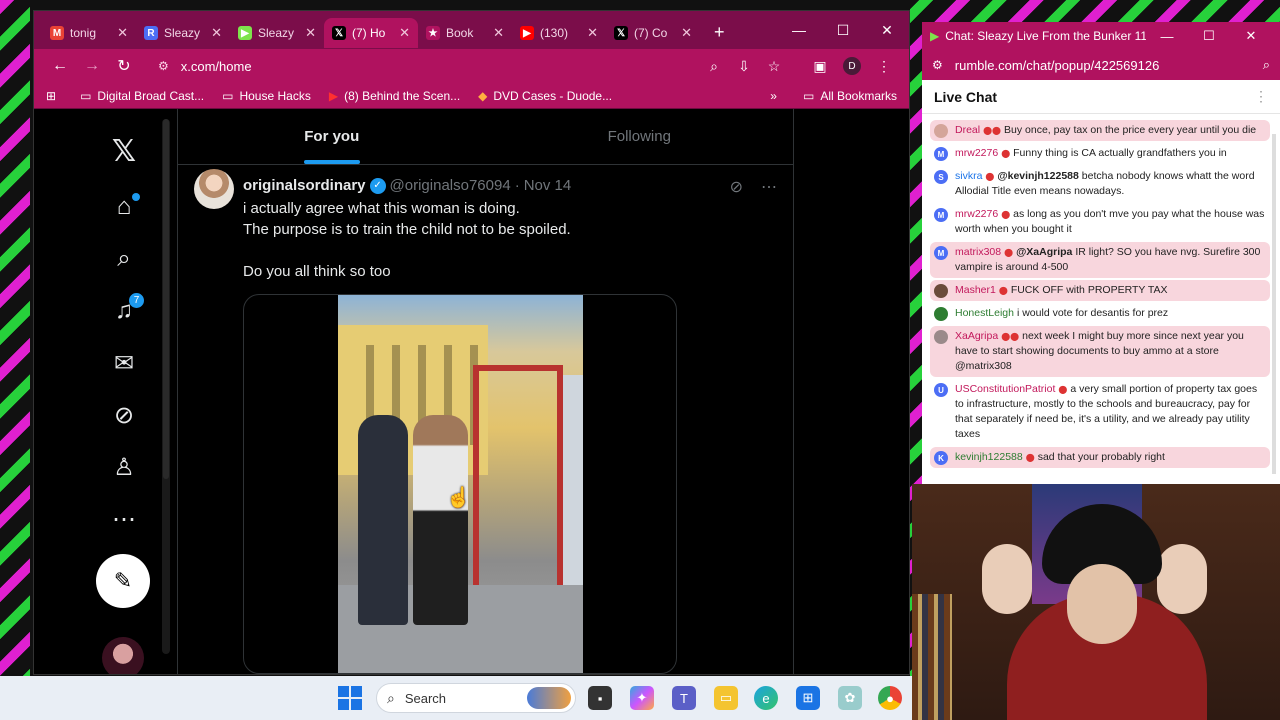 The image size is (1280, 720). Describe the element at coordinates (653, 33) in the screenshot. I see `browser-tab: 𝕏 (7) Co ✕` at that location.